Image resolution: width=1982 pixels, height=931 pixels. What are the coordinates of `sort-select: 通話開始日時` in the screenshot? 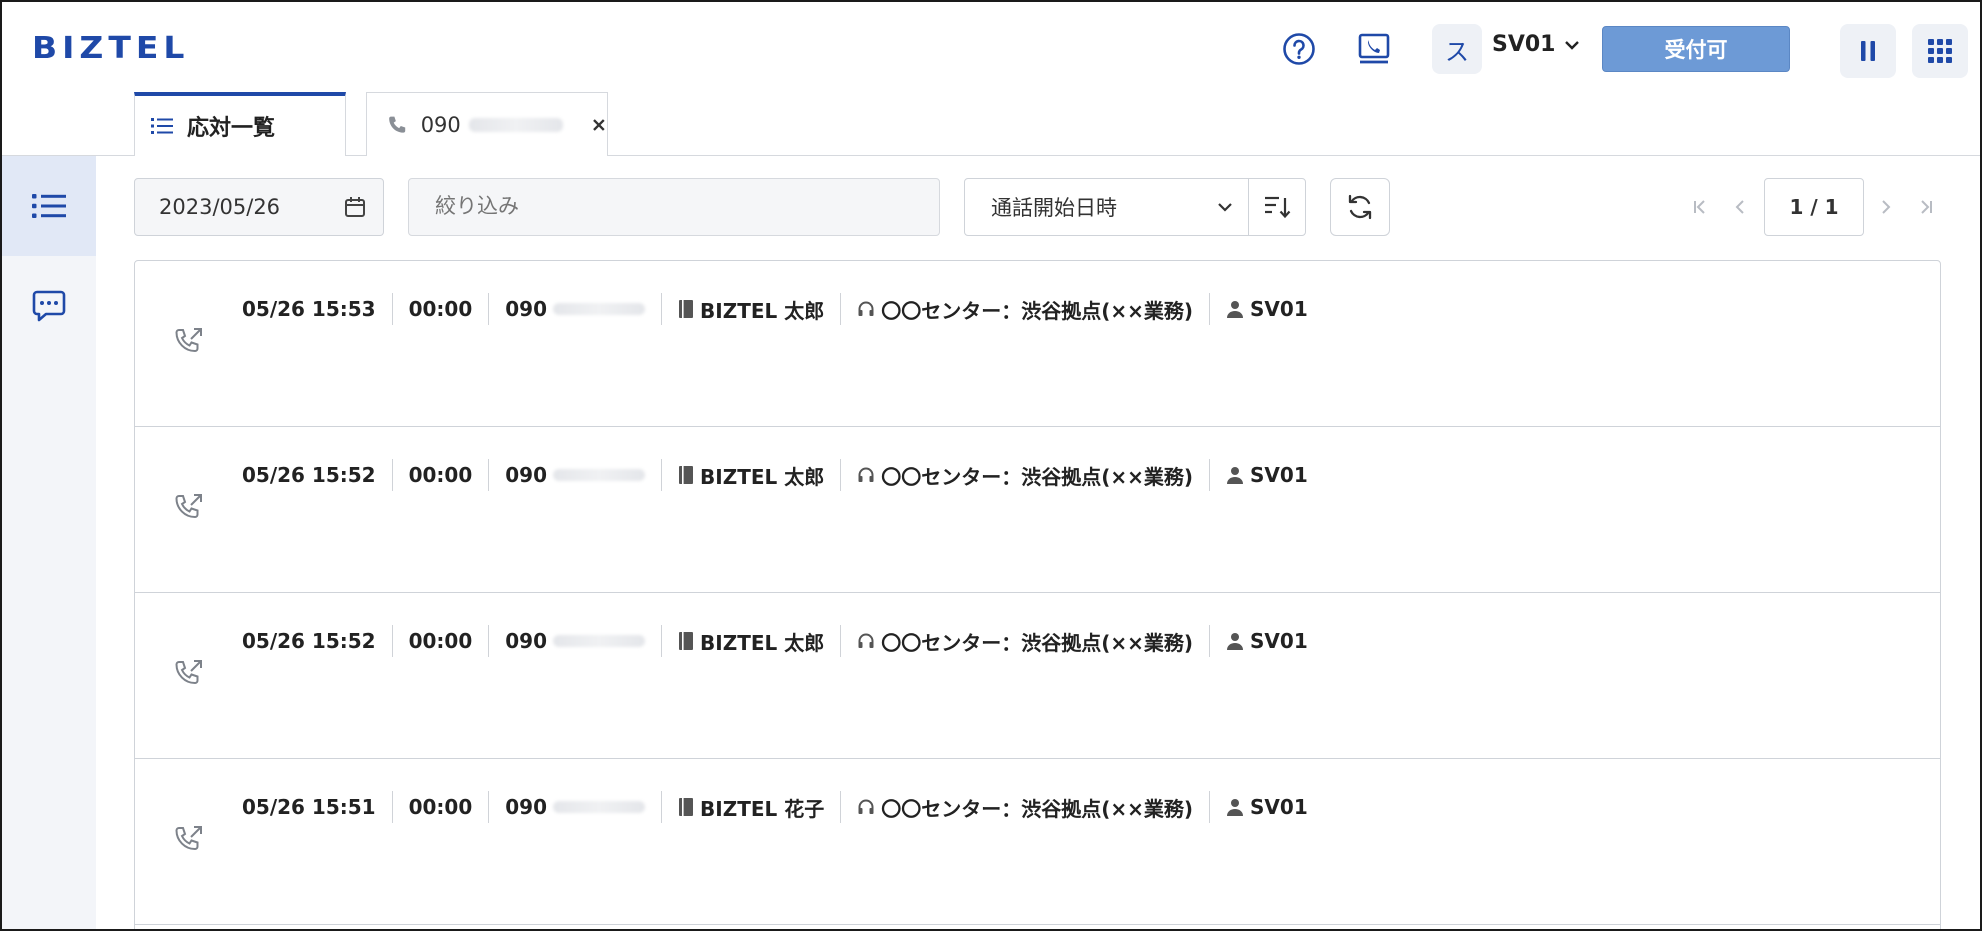 It's located at (1107, 207).